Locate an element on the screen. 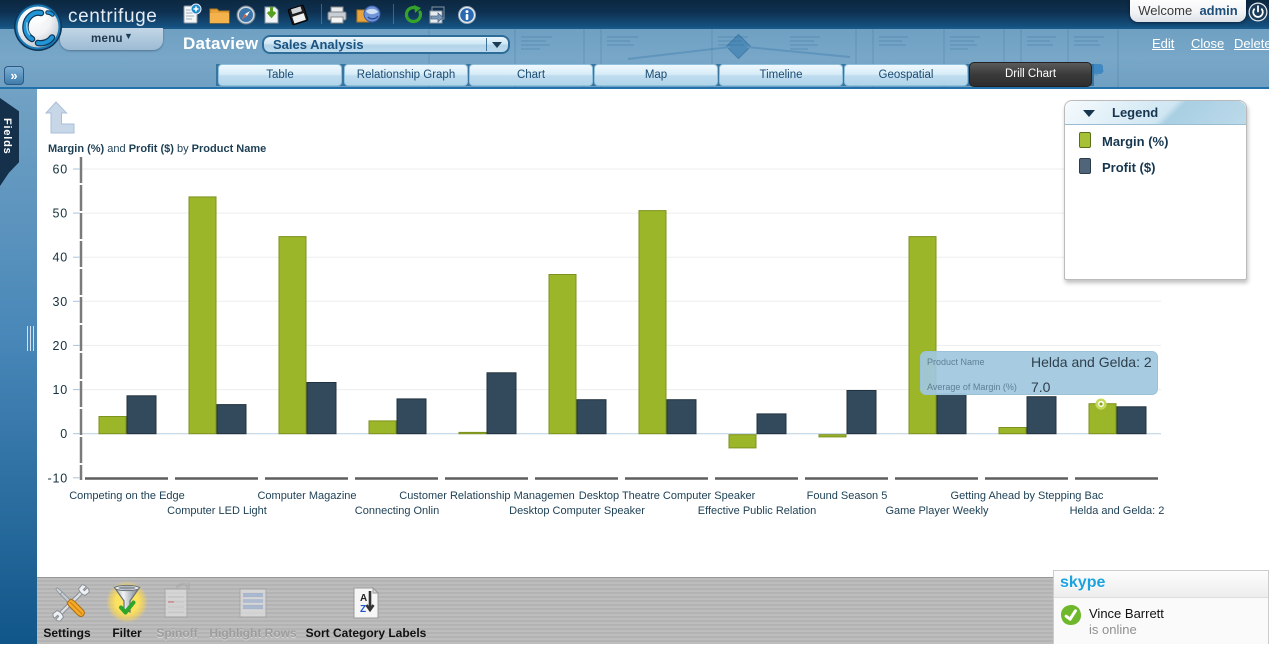 This screenshot has height=649, width=1269. svg-text: 50 is located at coordinates (60, 214).